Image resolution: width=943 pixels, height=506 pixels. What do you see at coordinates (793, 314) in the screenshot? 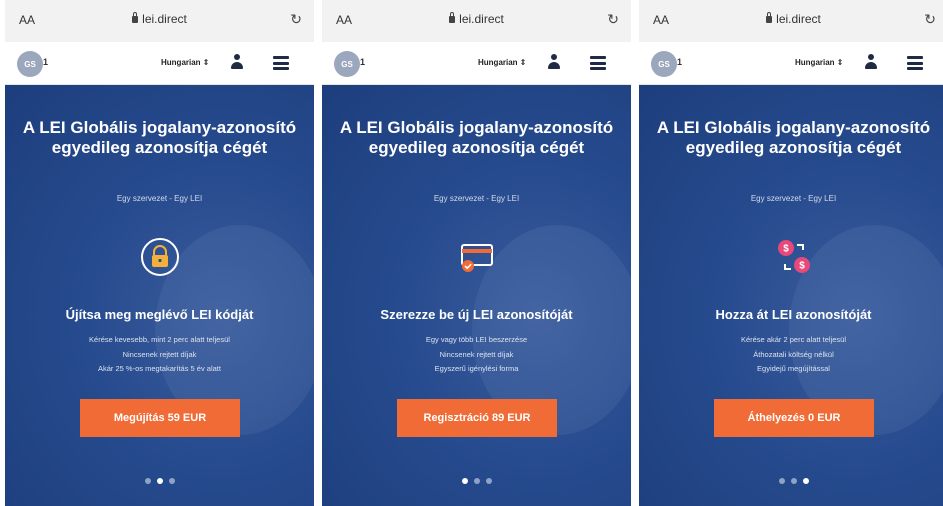
I see `slide-heading: Hozza át LEI azonosítóját` at bounding box center [793, 314].